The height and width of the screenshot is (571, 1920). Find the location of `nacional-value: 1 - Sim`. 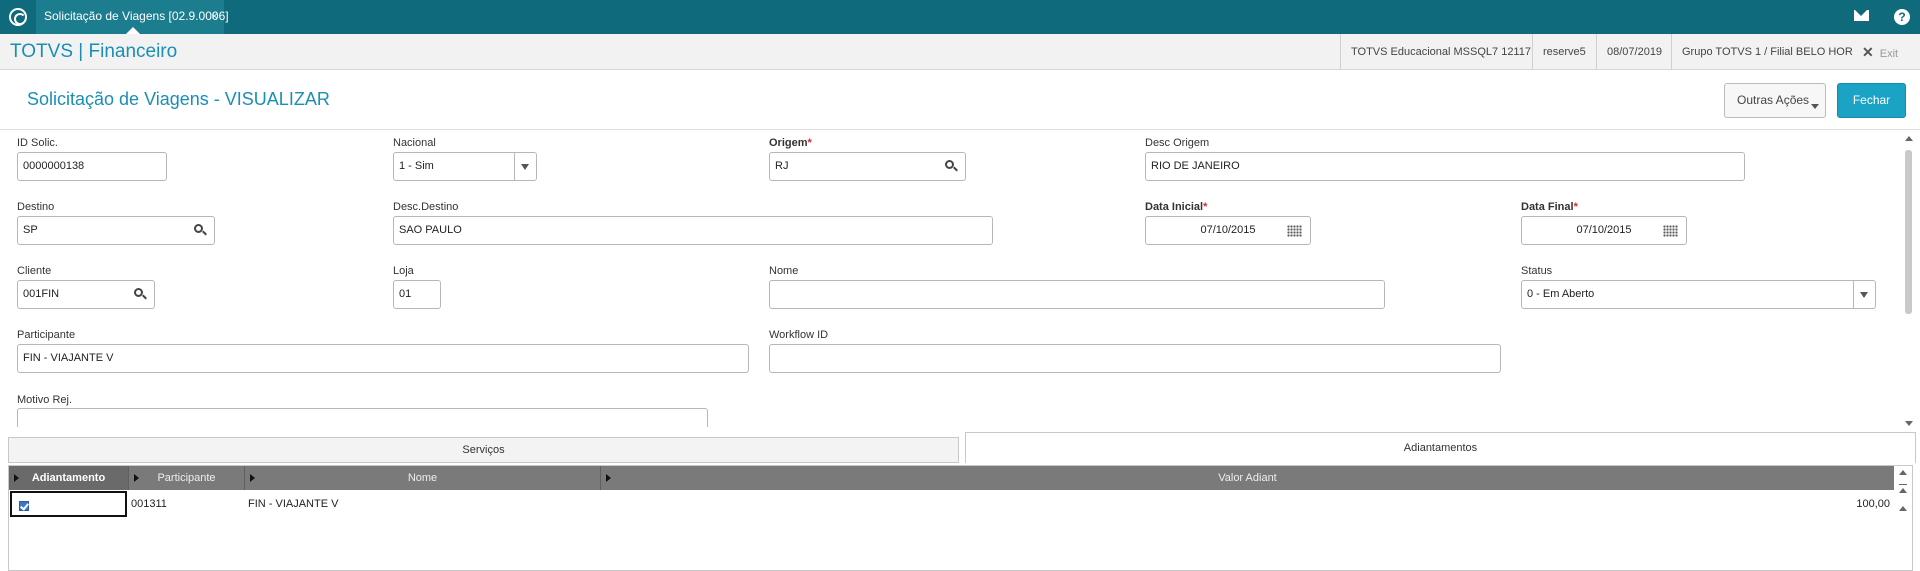

nacional-value: 1 - Sim is located at coordinates (416, 166).